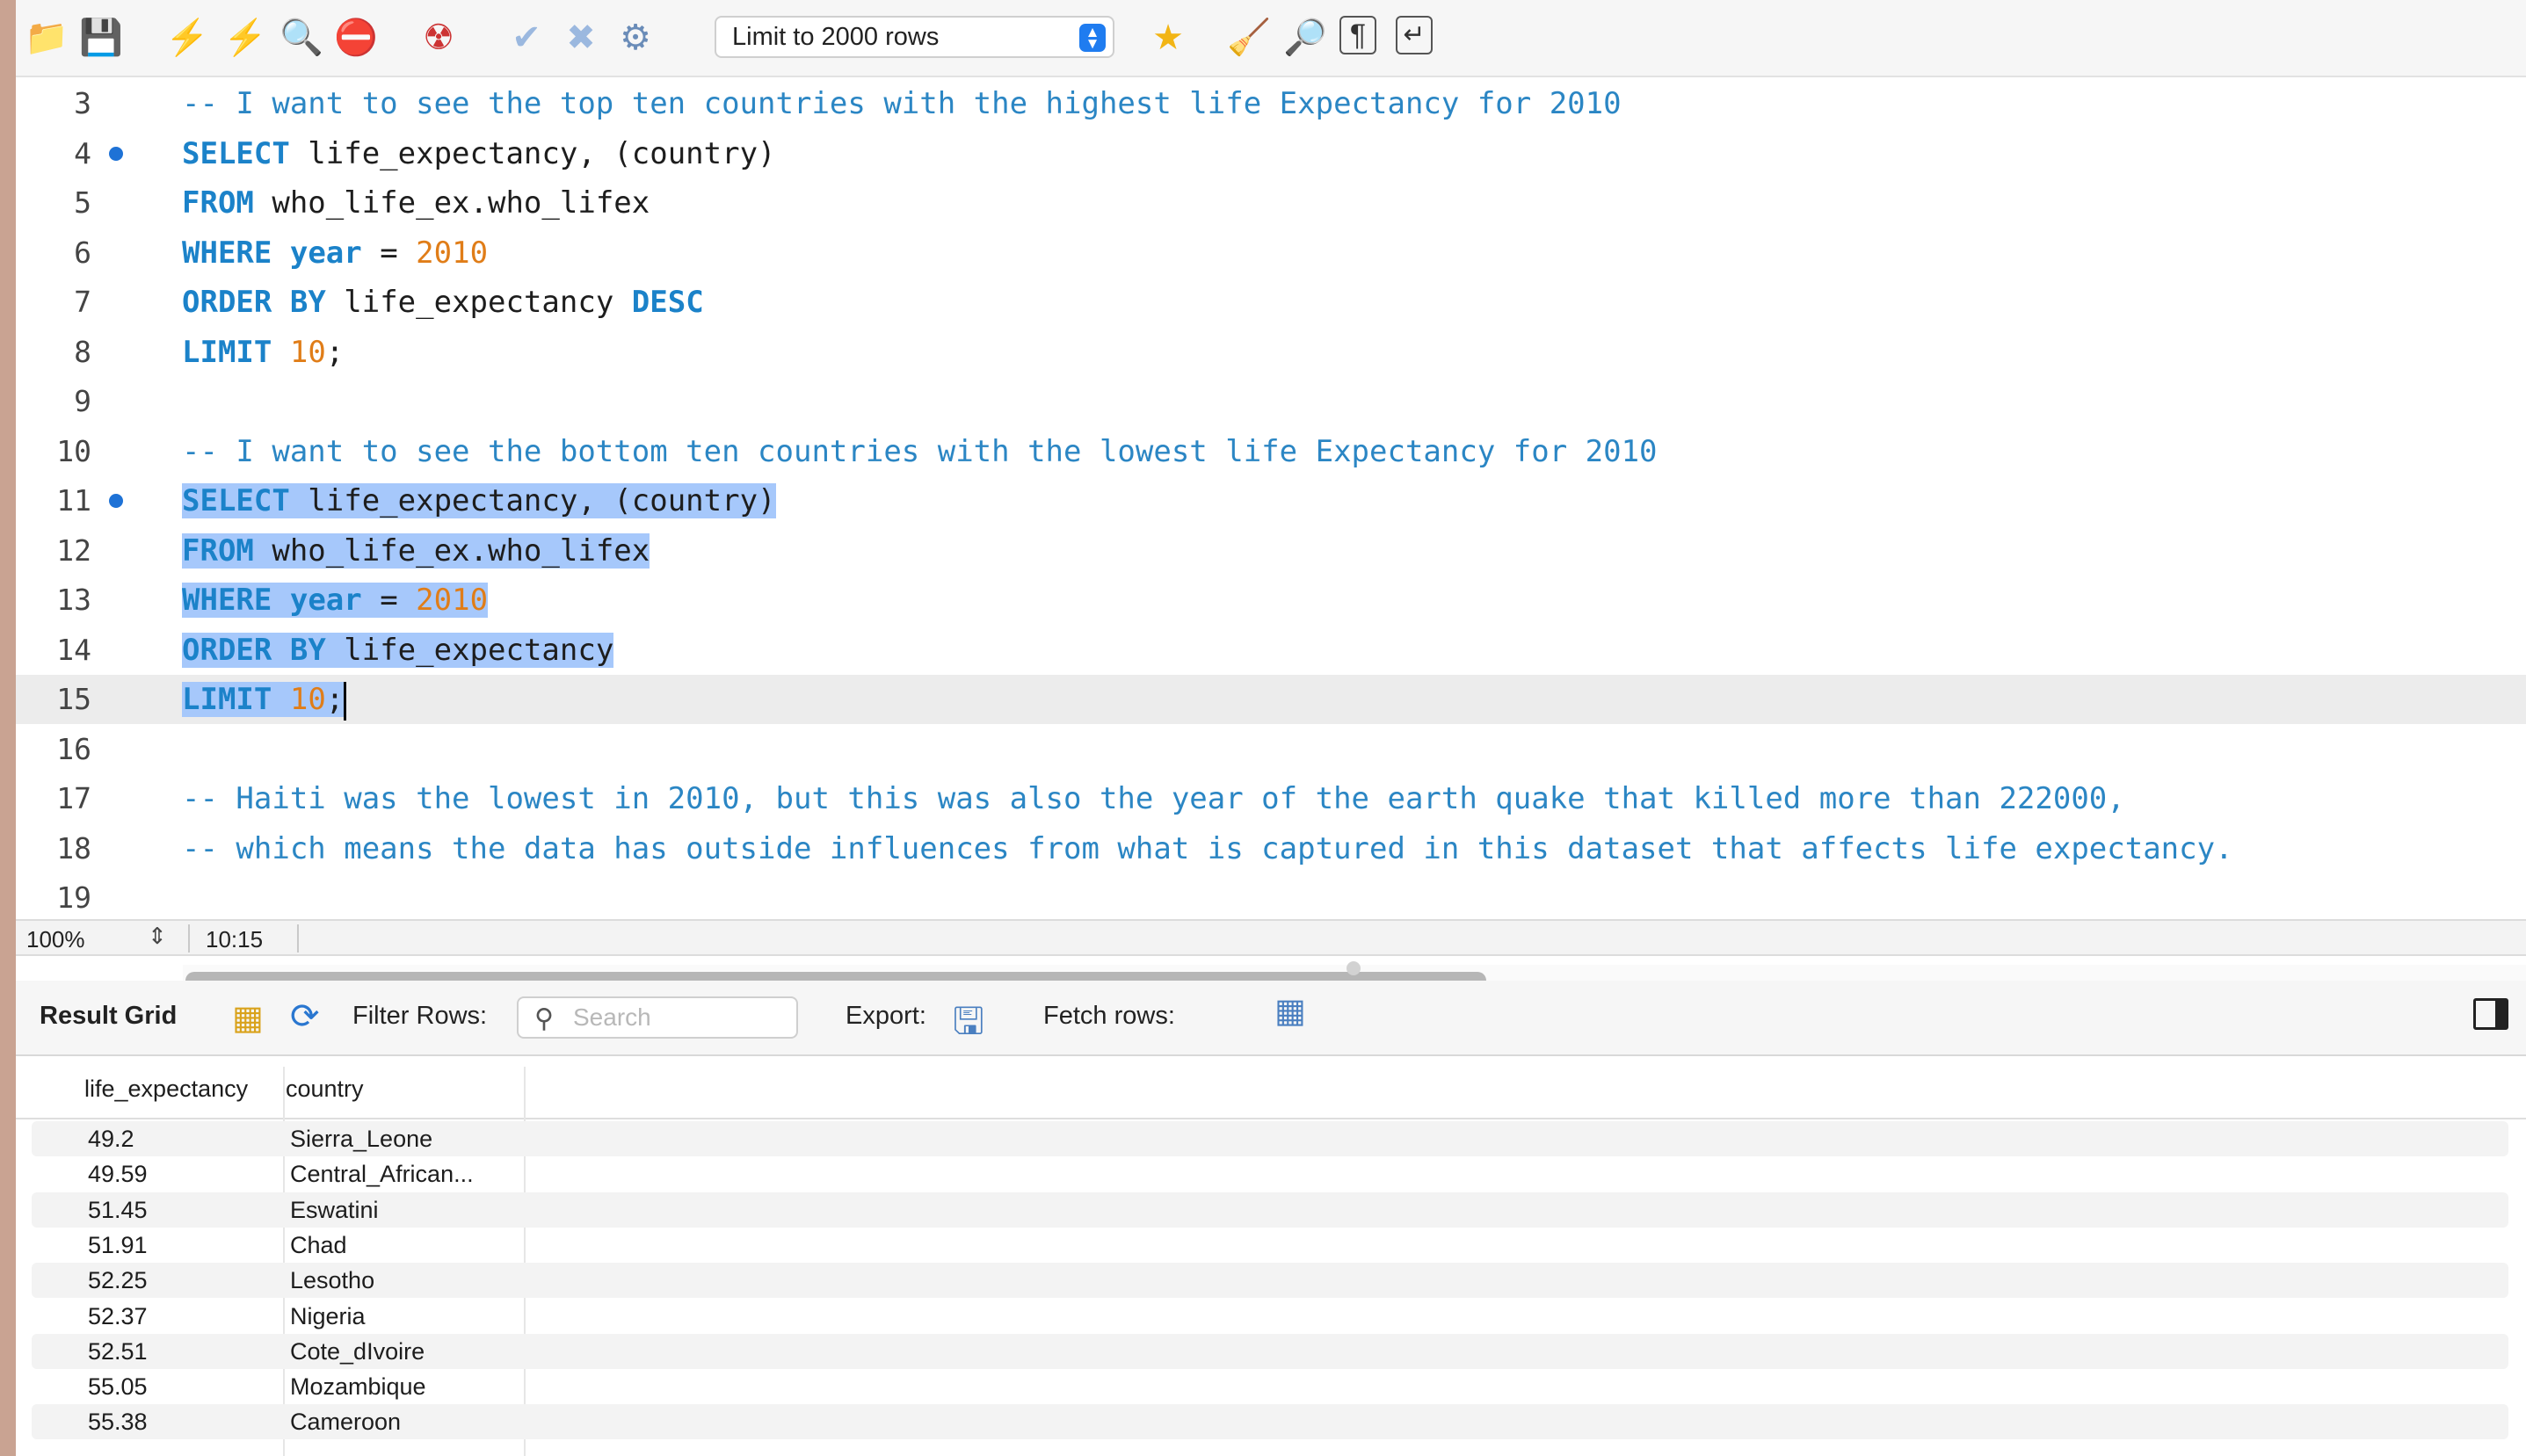 The width and height of the screenshot is (2526, 1456). What do you see at coordinates (1353, 968) in the screenshot?
I see `panel-splitter-handle` at bounding box center [1353, 968].